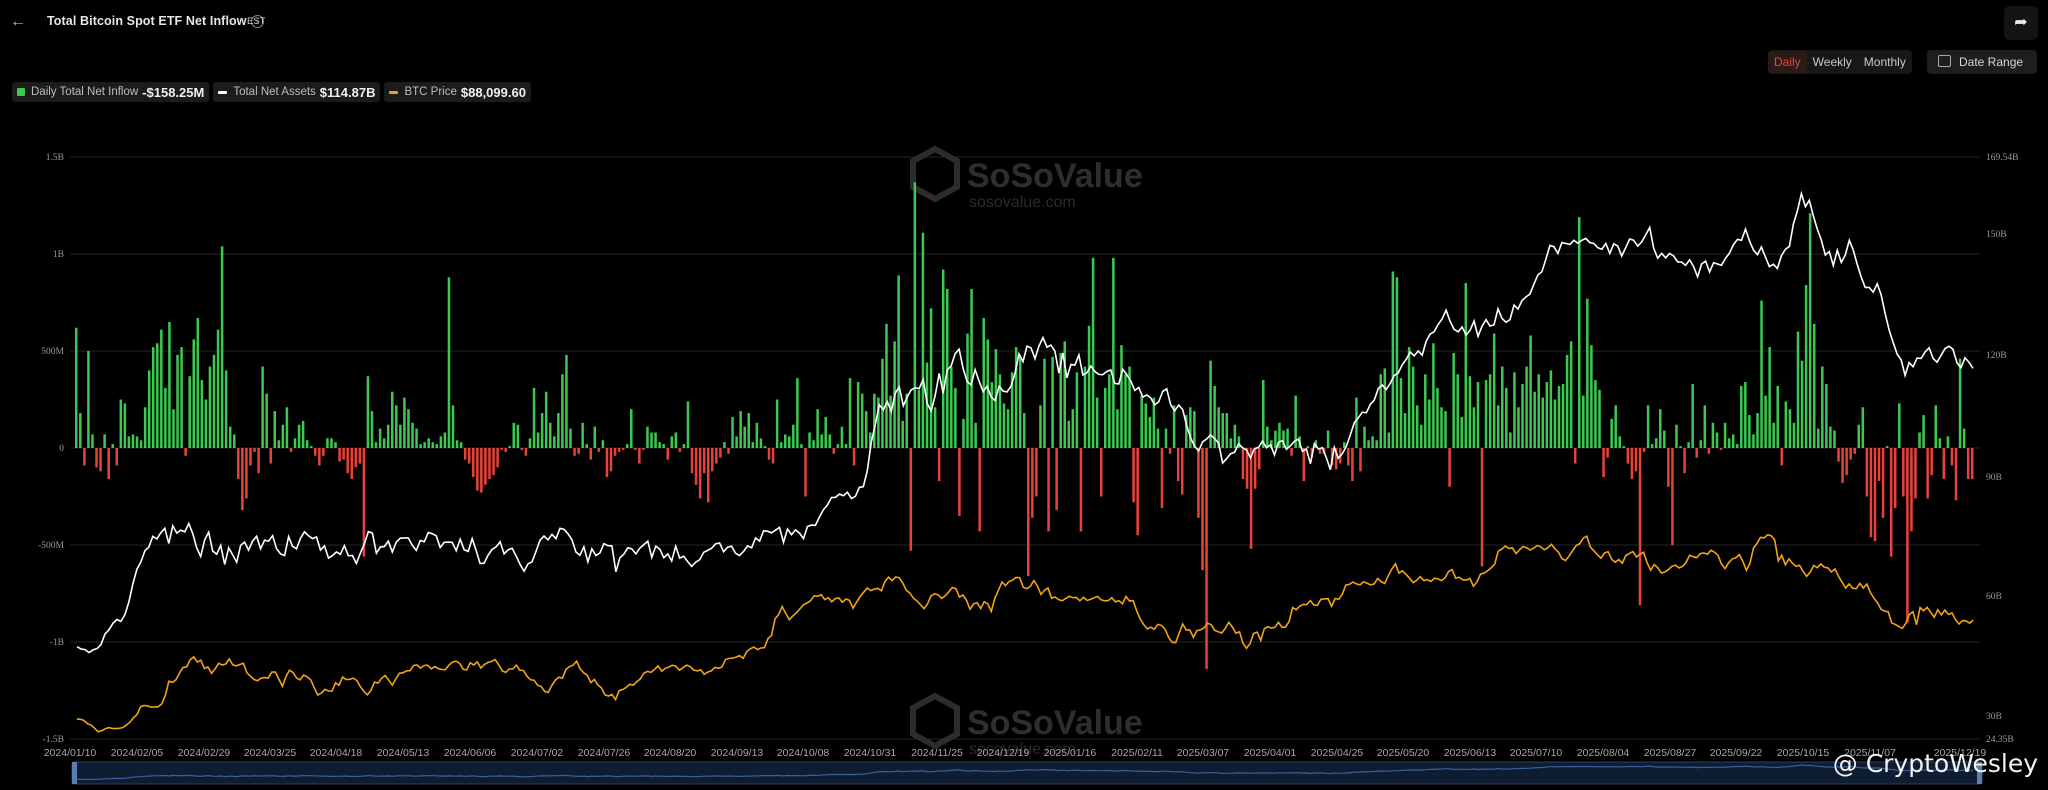 This screenshot has width=2048, height=790. What do you see at coordinates (1203, 753) in the screenshot?
I see `x-axis-tick-label: 2025/03/07` at bounding box center [1203, 753].